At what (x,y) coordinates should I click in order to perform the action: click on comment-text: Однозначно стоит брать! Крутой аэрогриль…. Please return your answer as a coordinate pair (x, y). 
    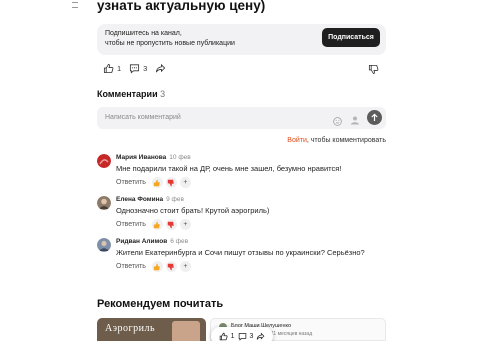
    Looking at the image, I should click on (193, 210).